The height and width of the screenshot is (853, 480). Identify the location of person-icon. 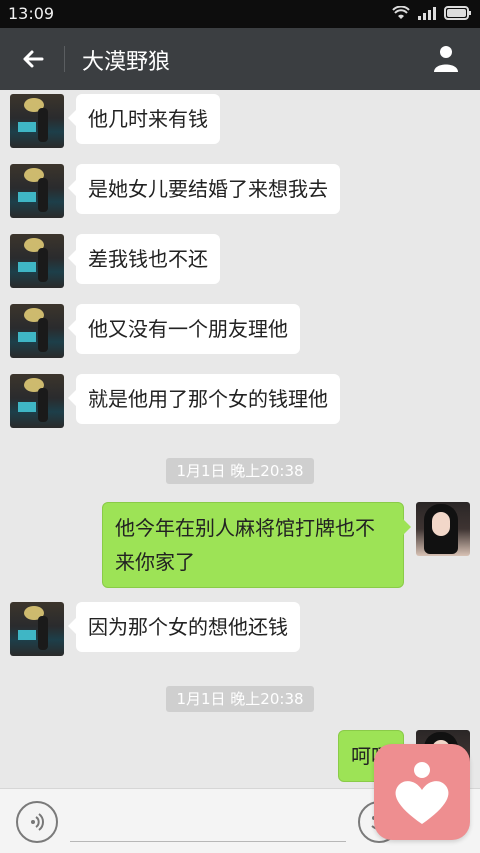
(446, 58).